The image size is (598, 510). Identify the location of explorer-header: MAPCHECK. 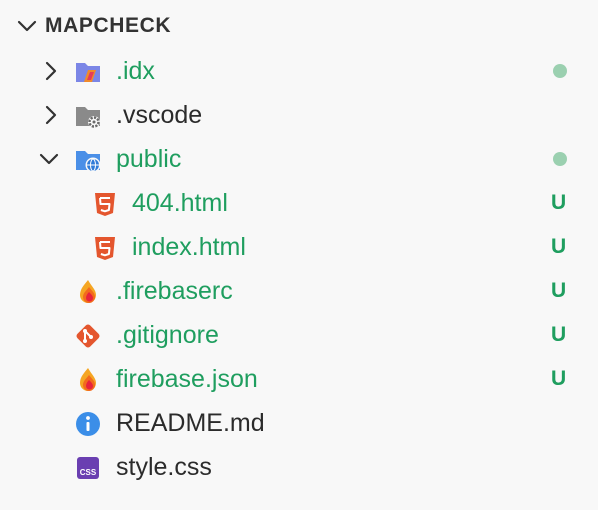
(299, 26).